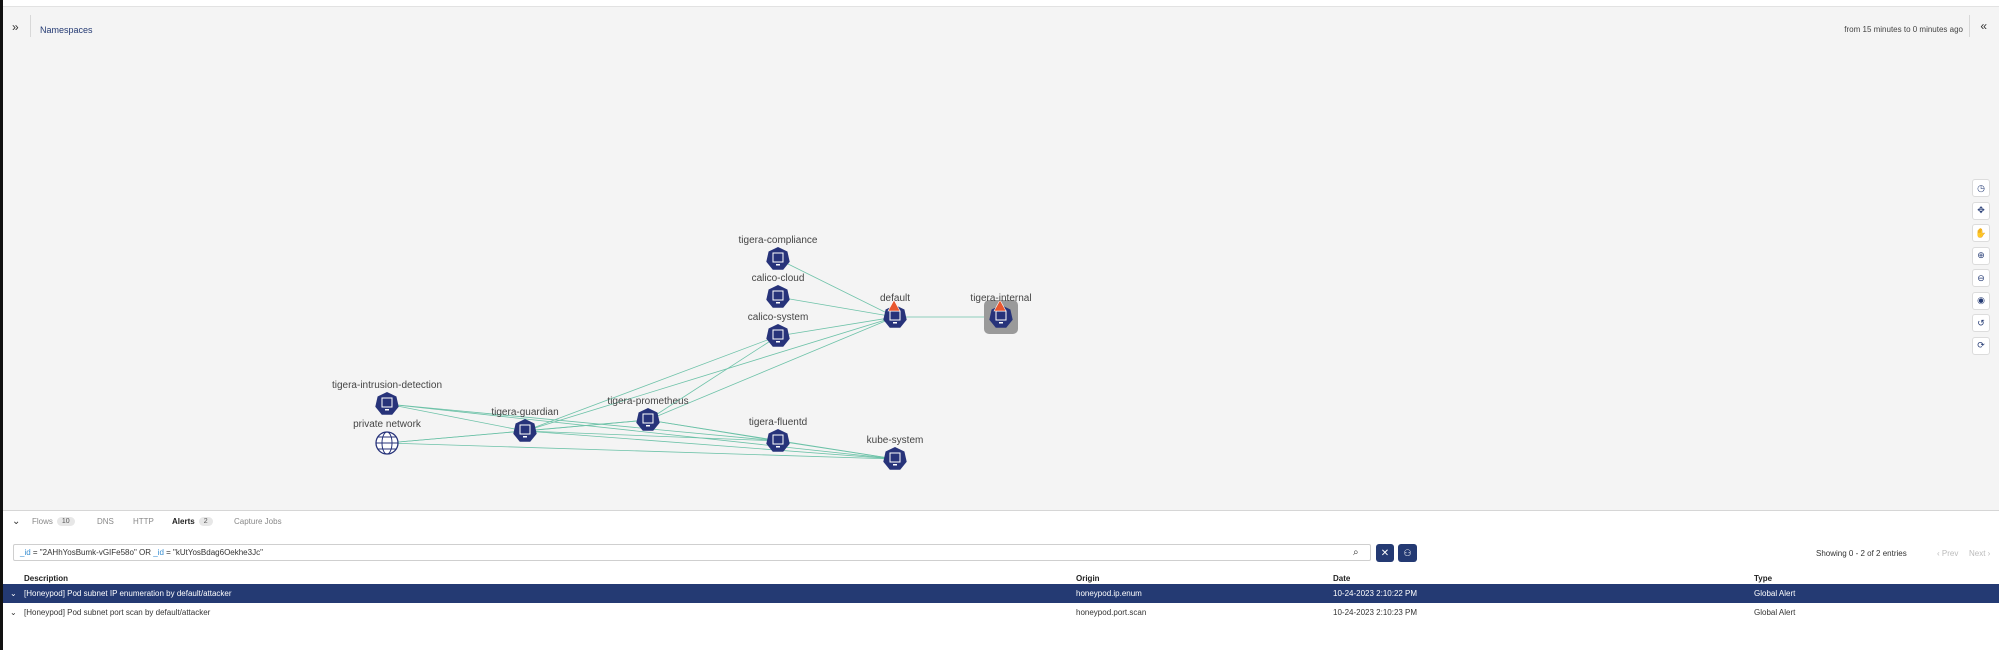 The height and width of the screenshot is (650, 1999). I want to click on node-label: tigera-internal, so click(1000, 298).